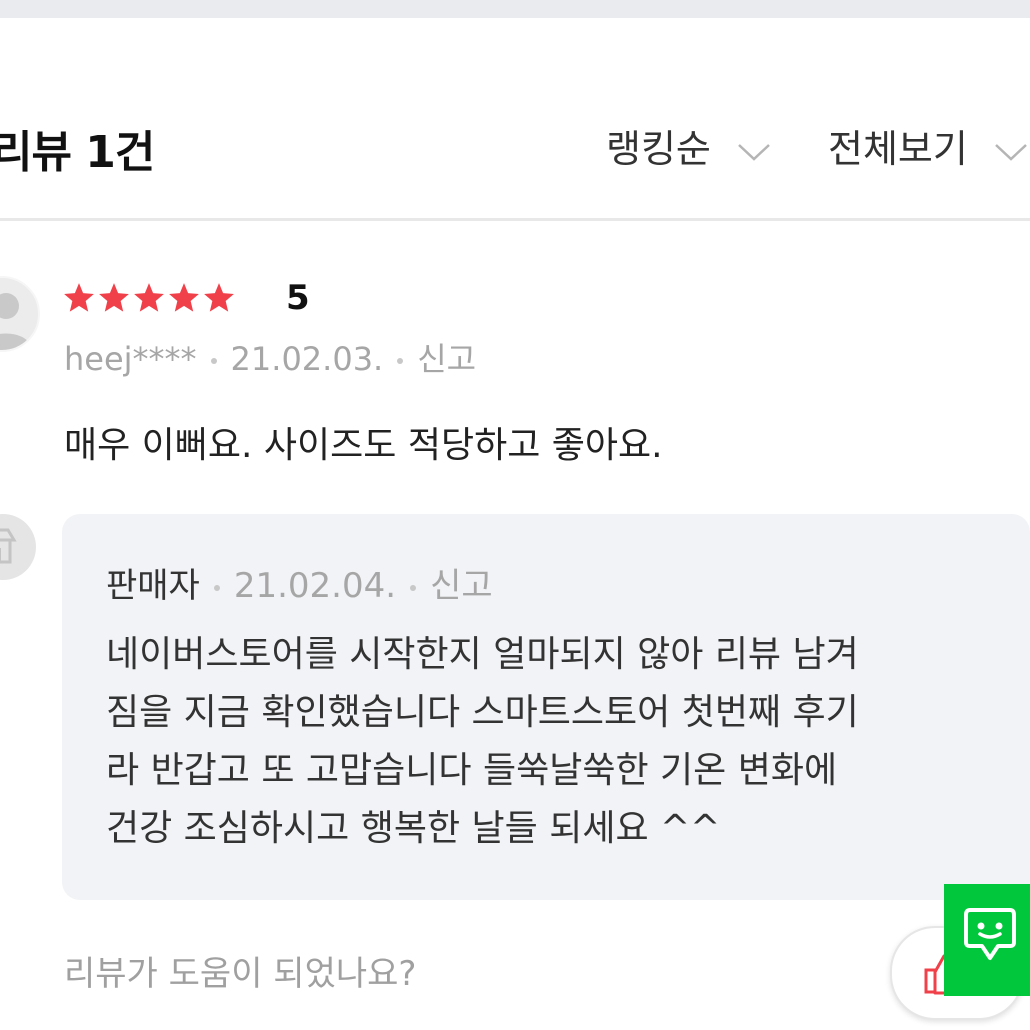  Describe the element at coordinates (307, 359) in the screenshot. I see `review-date: 21.02.03.` at that location.